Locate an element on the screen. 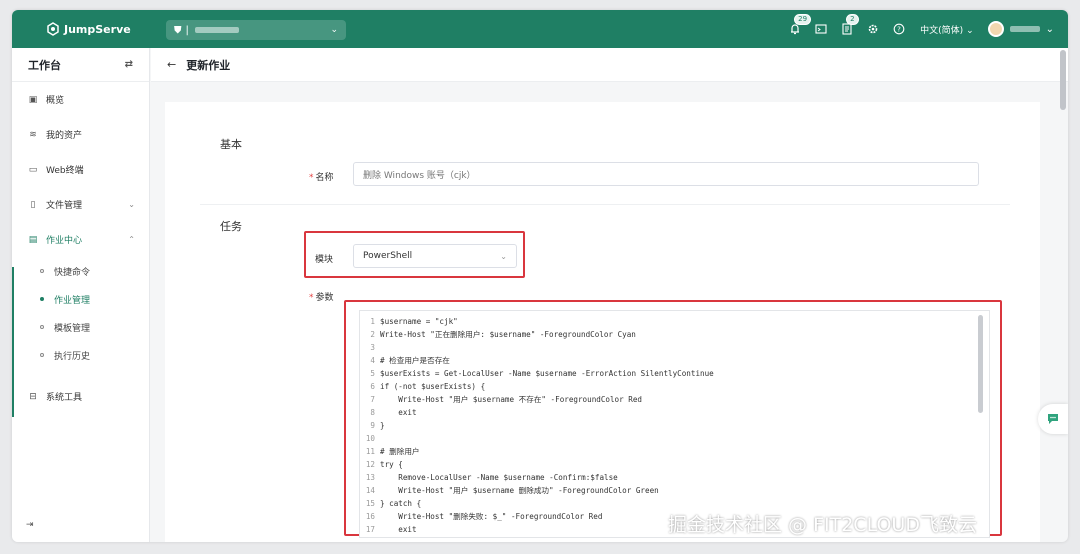 Image resolution: width=1080 pixels, height=554 pixels. brand-logo: JumpServe is located at coordinates (88, 29).